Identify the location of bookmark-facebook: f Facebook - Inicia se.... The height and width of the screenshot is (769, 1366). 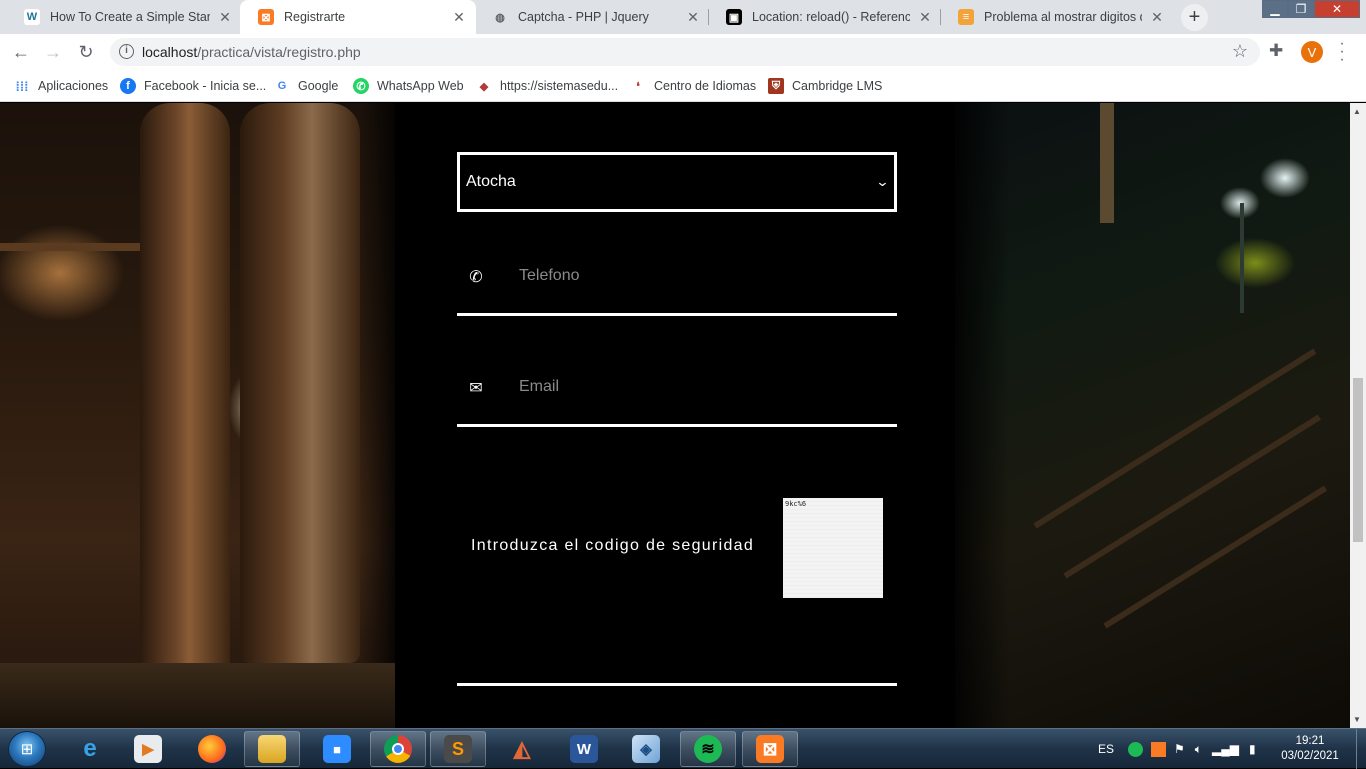
(193, 86).